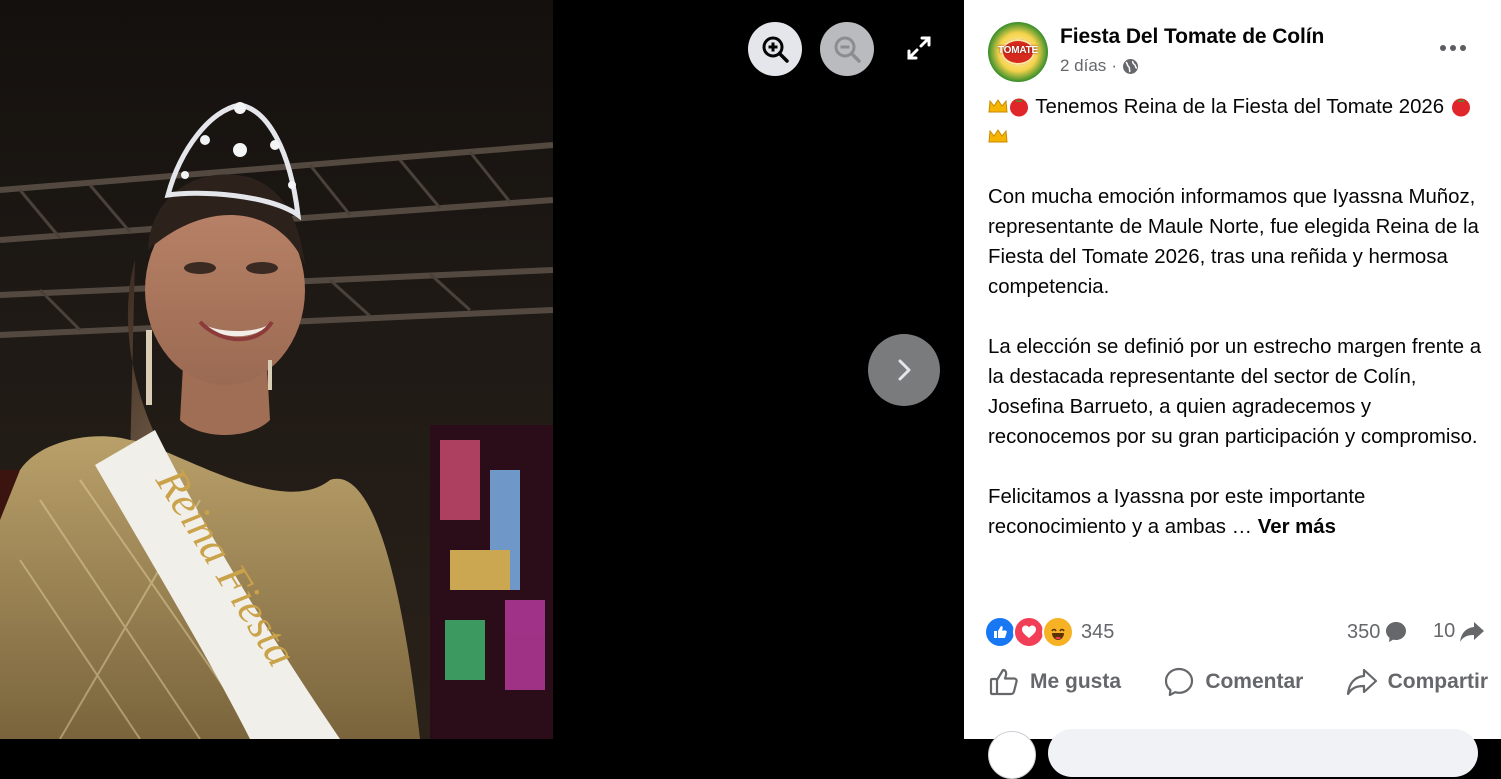  What do you see at coordinates (1058, 632) in the screenshot?
I see `haha-reaction-icon` at bounding box center [1058, 632].